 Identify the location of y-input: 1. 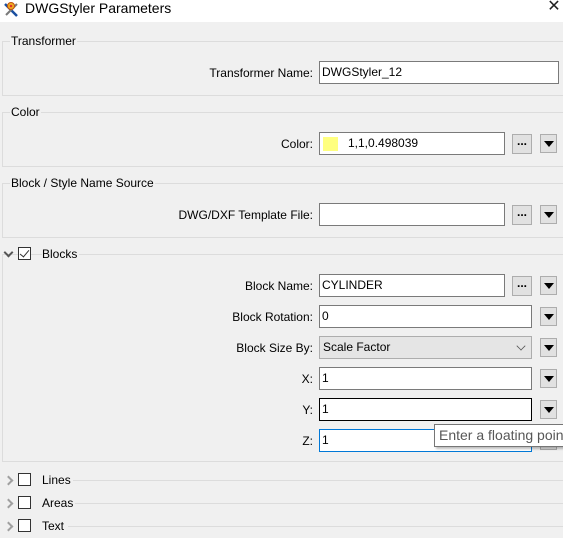
(425, 409).